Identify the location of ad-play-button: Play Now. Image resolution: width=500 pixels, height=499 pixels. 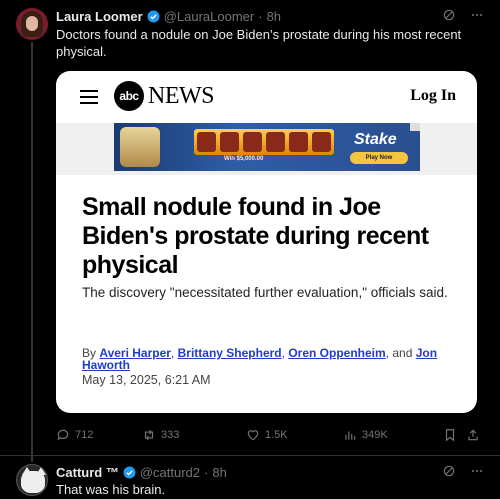
(379, 158).